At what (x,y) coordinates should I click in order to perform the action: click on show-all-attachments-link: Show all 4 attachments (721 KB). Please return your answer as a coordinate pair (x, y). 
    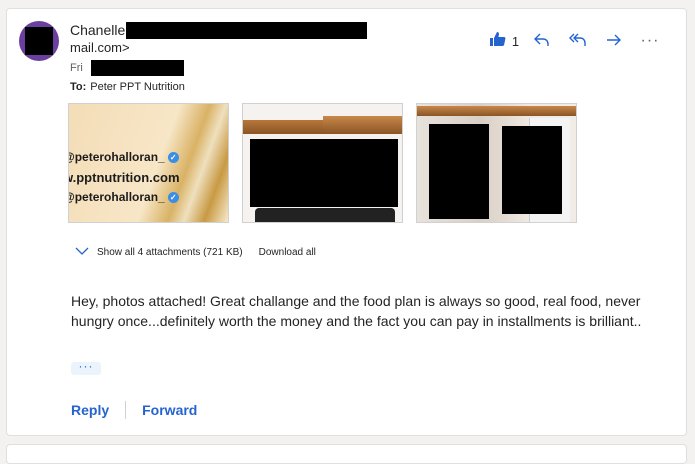
    Looking at the image, I should click on (170, 252).